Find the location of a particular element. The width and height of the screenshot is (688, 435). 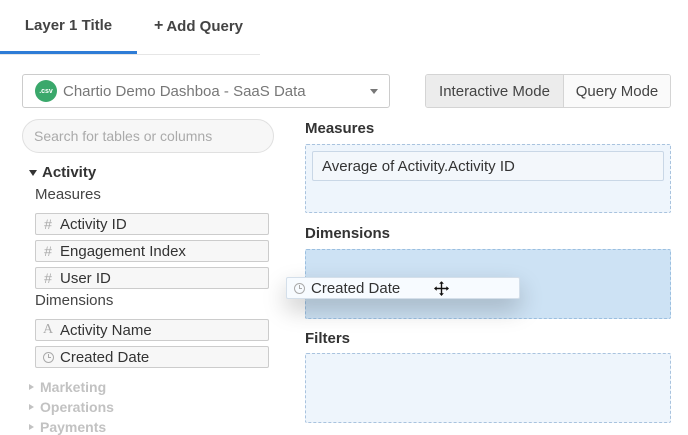

filters-dropzone is located at coordinates (488, 388).